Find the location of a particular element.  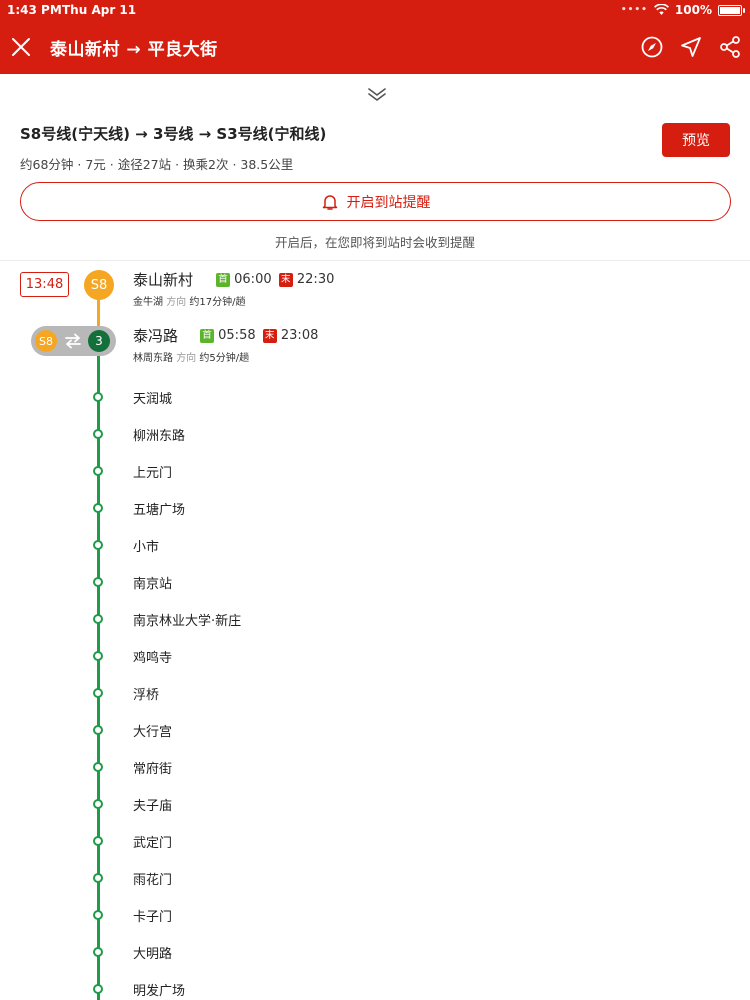

departure-time: 13:48 is located at coordinates (44, 284).